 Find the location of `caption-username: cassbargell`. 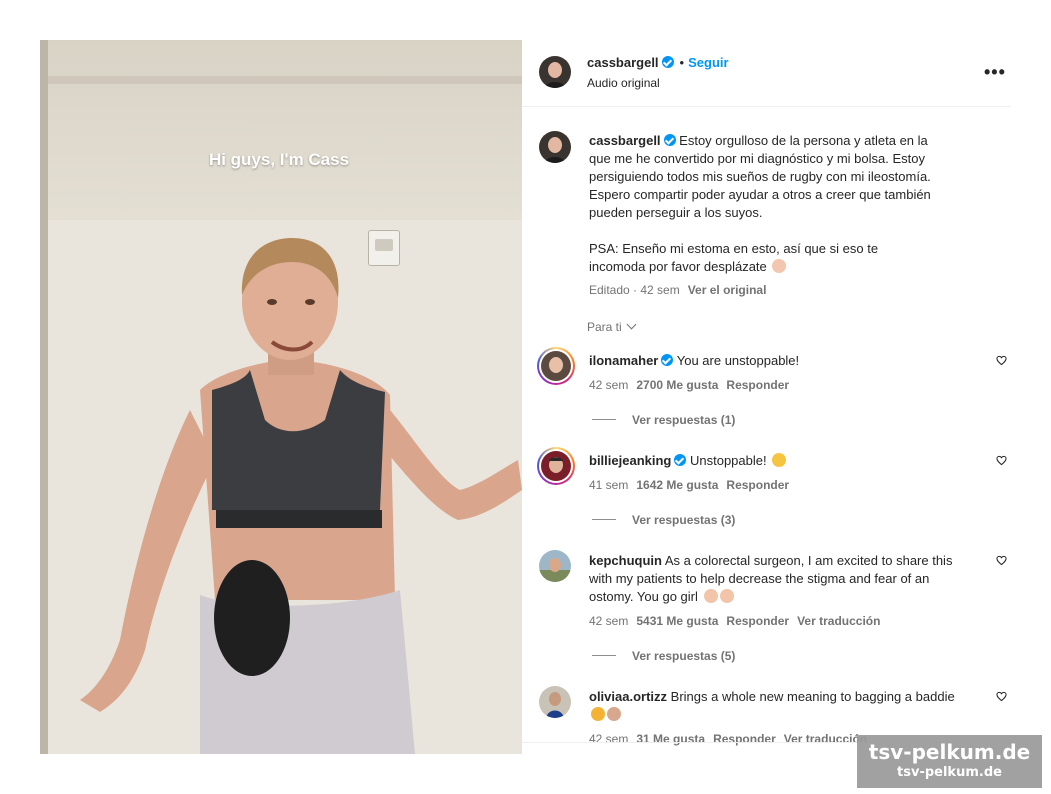

caption-username: cassbargell is located at coordinates (625, 140).